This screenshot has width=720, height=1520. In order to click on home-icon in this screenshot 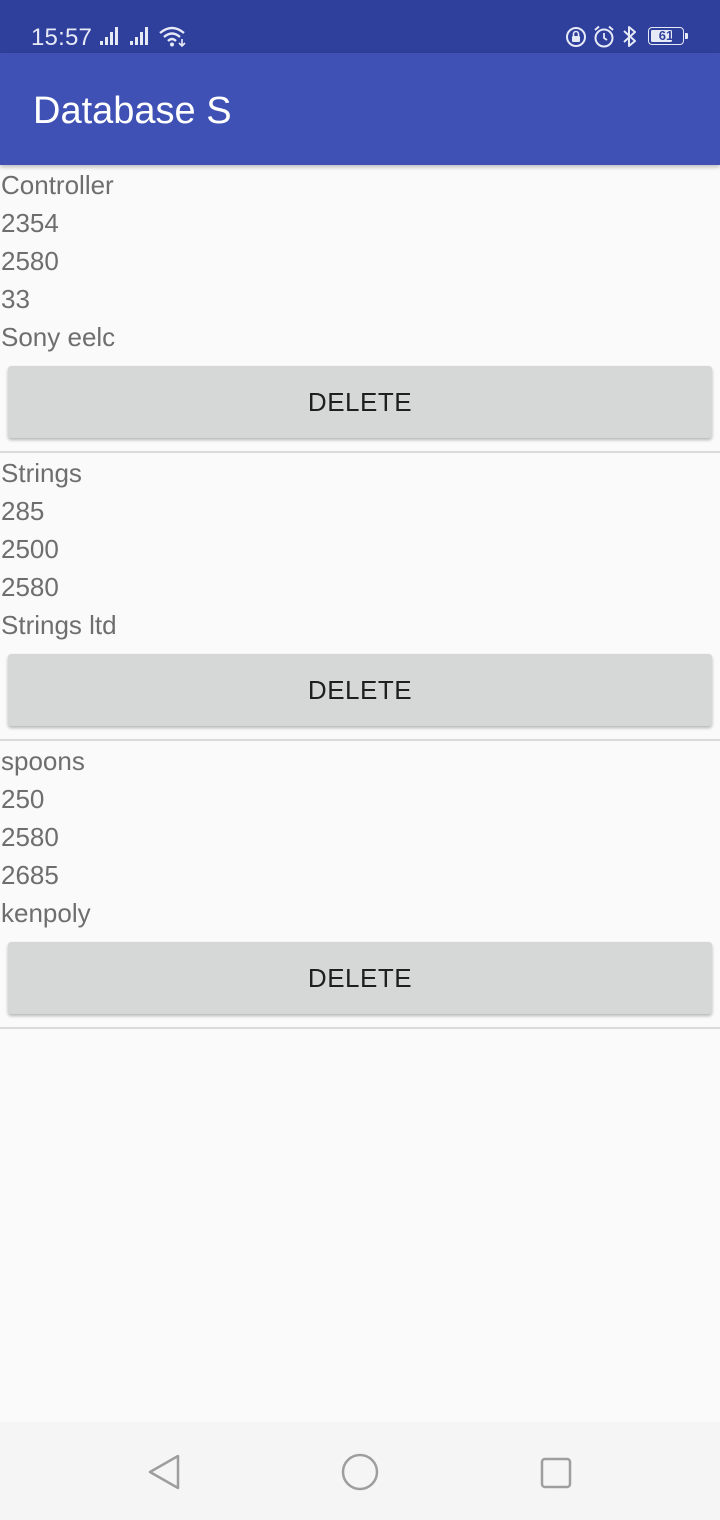, I will do `click(360, 1472)`.